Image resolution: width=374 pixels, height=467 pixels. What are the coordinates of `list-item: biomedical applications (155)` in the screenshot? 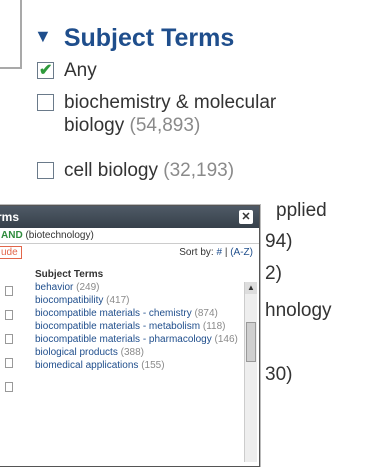 It's located at (137, 366).